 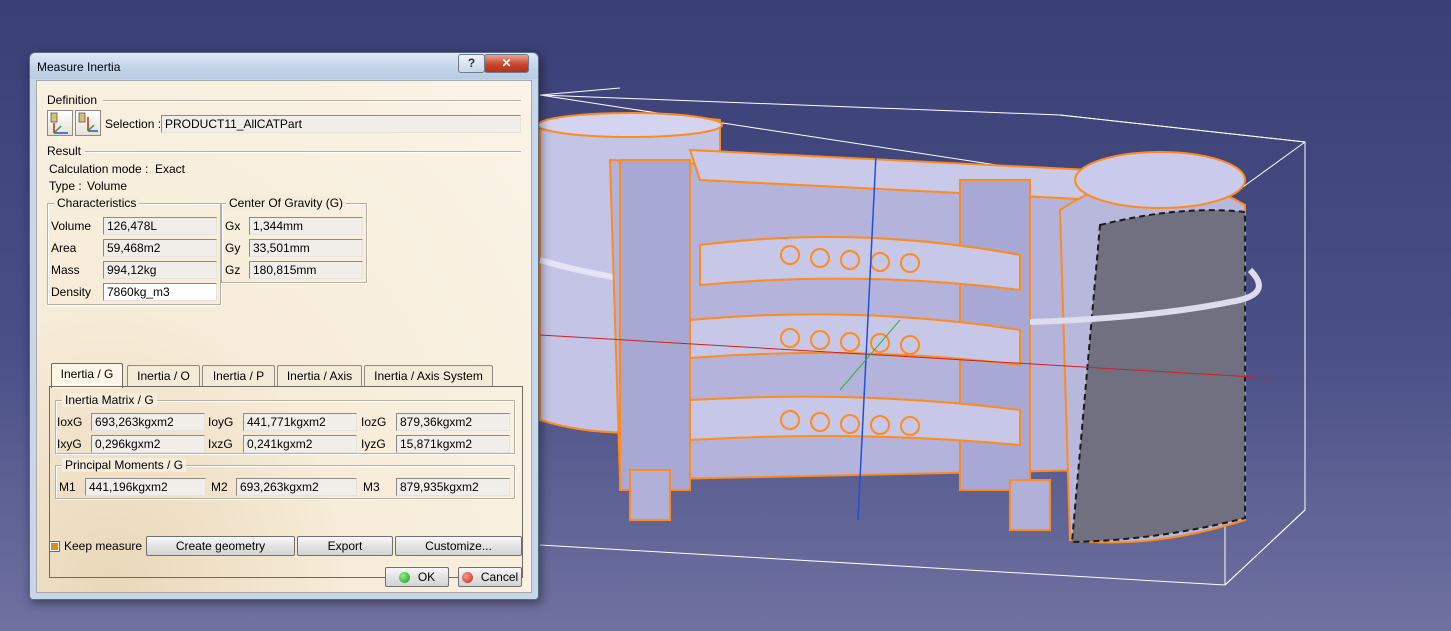 What do you see at coordinates (54, 546) in the screenshot?
I see `keep-measure-checkbox` at bounding box center [54, 546].